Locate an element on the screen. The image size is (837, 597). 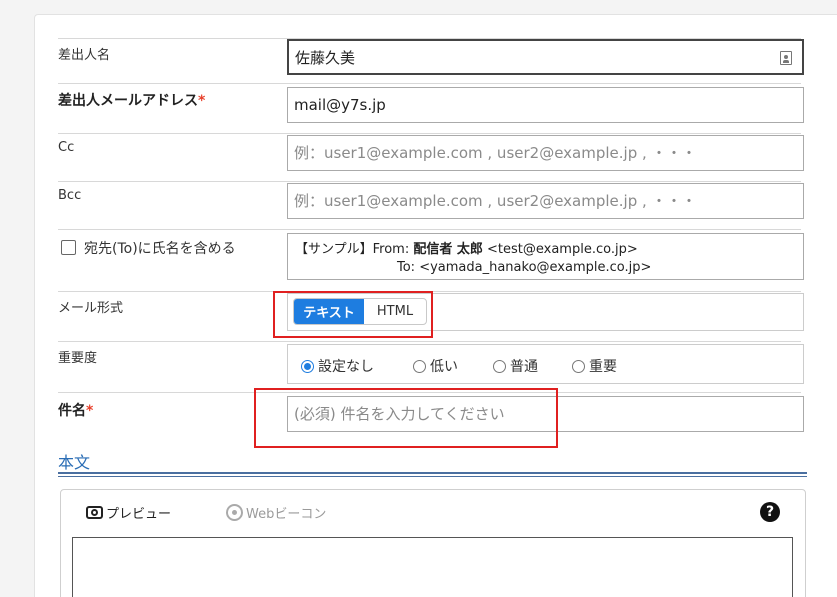
body-textarea is located at coordinates (432, 567).